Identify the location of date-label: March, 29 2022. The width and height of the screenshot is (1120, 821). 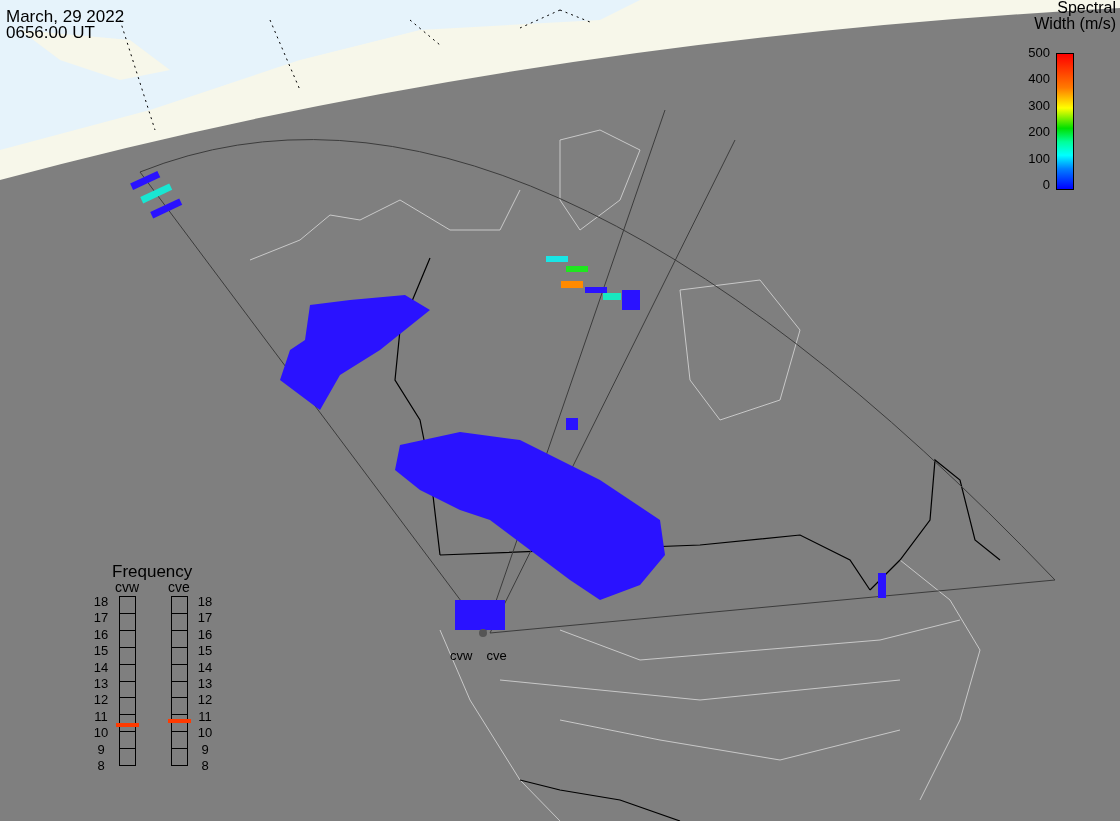
(65, 17).